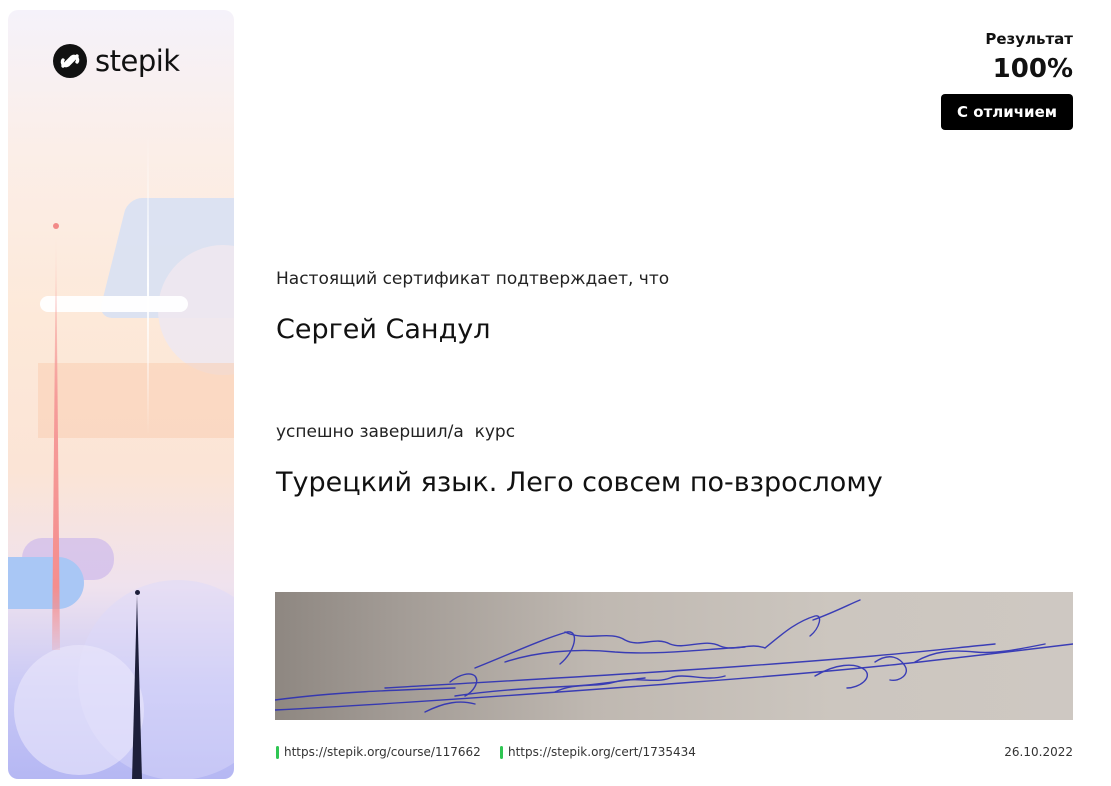 This screenshot has width=1111, height=786. I want to click on result-label: Результат, so click(1029, 39).